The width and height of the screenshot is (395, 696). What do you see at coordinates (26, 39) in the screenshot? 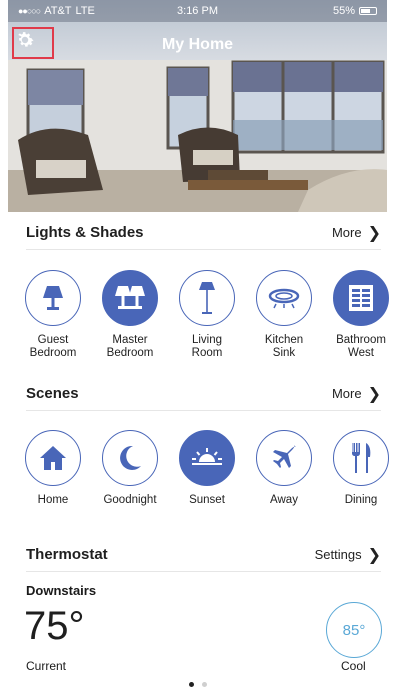
I see `gear-icon` at bounding box center [26, 39].